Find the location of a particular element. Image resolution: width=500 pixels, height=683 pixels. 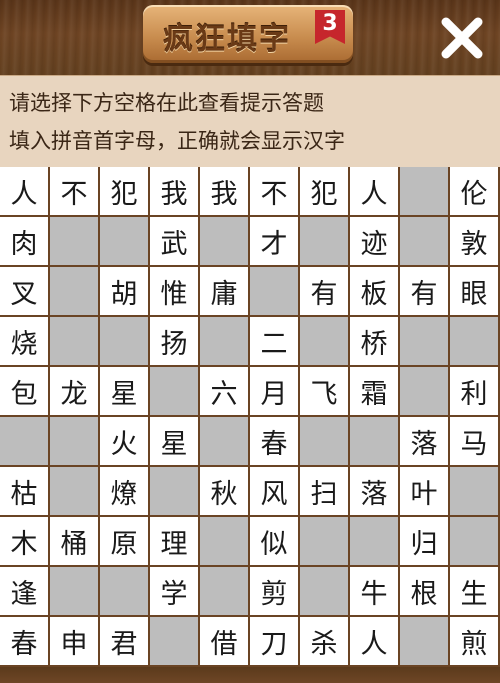

grid-cell-filled: 牛 is located at coordinates (375, 592).